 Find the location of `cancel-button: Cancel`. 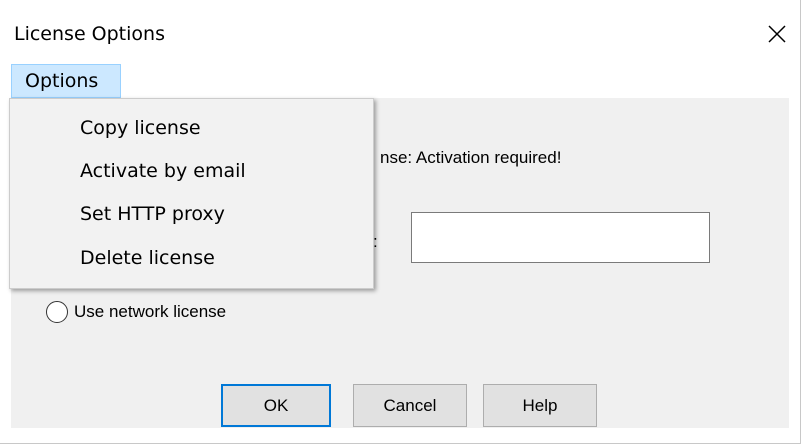

cancel-button: Cancel is located at coordinates (410, 405).